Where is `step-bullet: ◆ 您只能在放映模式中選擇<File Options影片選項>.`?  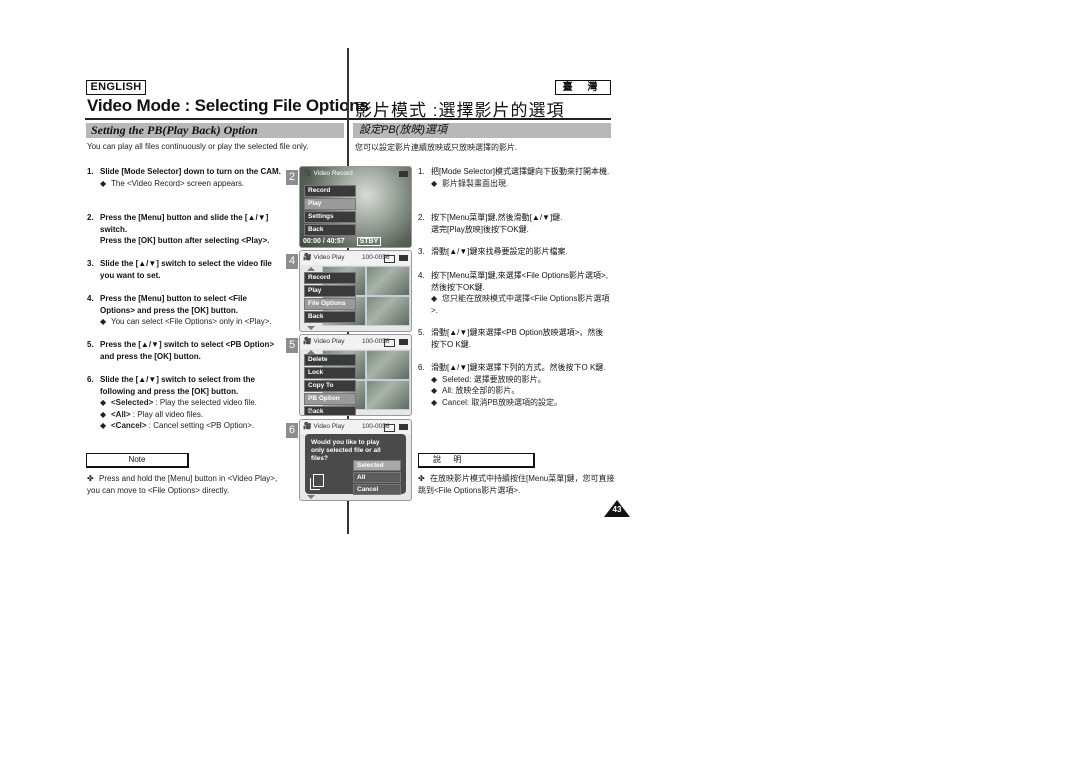 step-bullet: ◆ 您只能在放映模式中選擇<File Options影片選項>. is located at coordinates (520, 304).